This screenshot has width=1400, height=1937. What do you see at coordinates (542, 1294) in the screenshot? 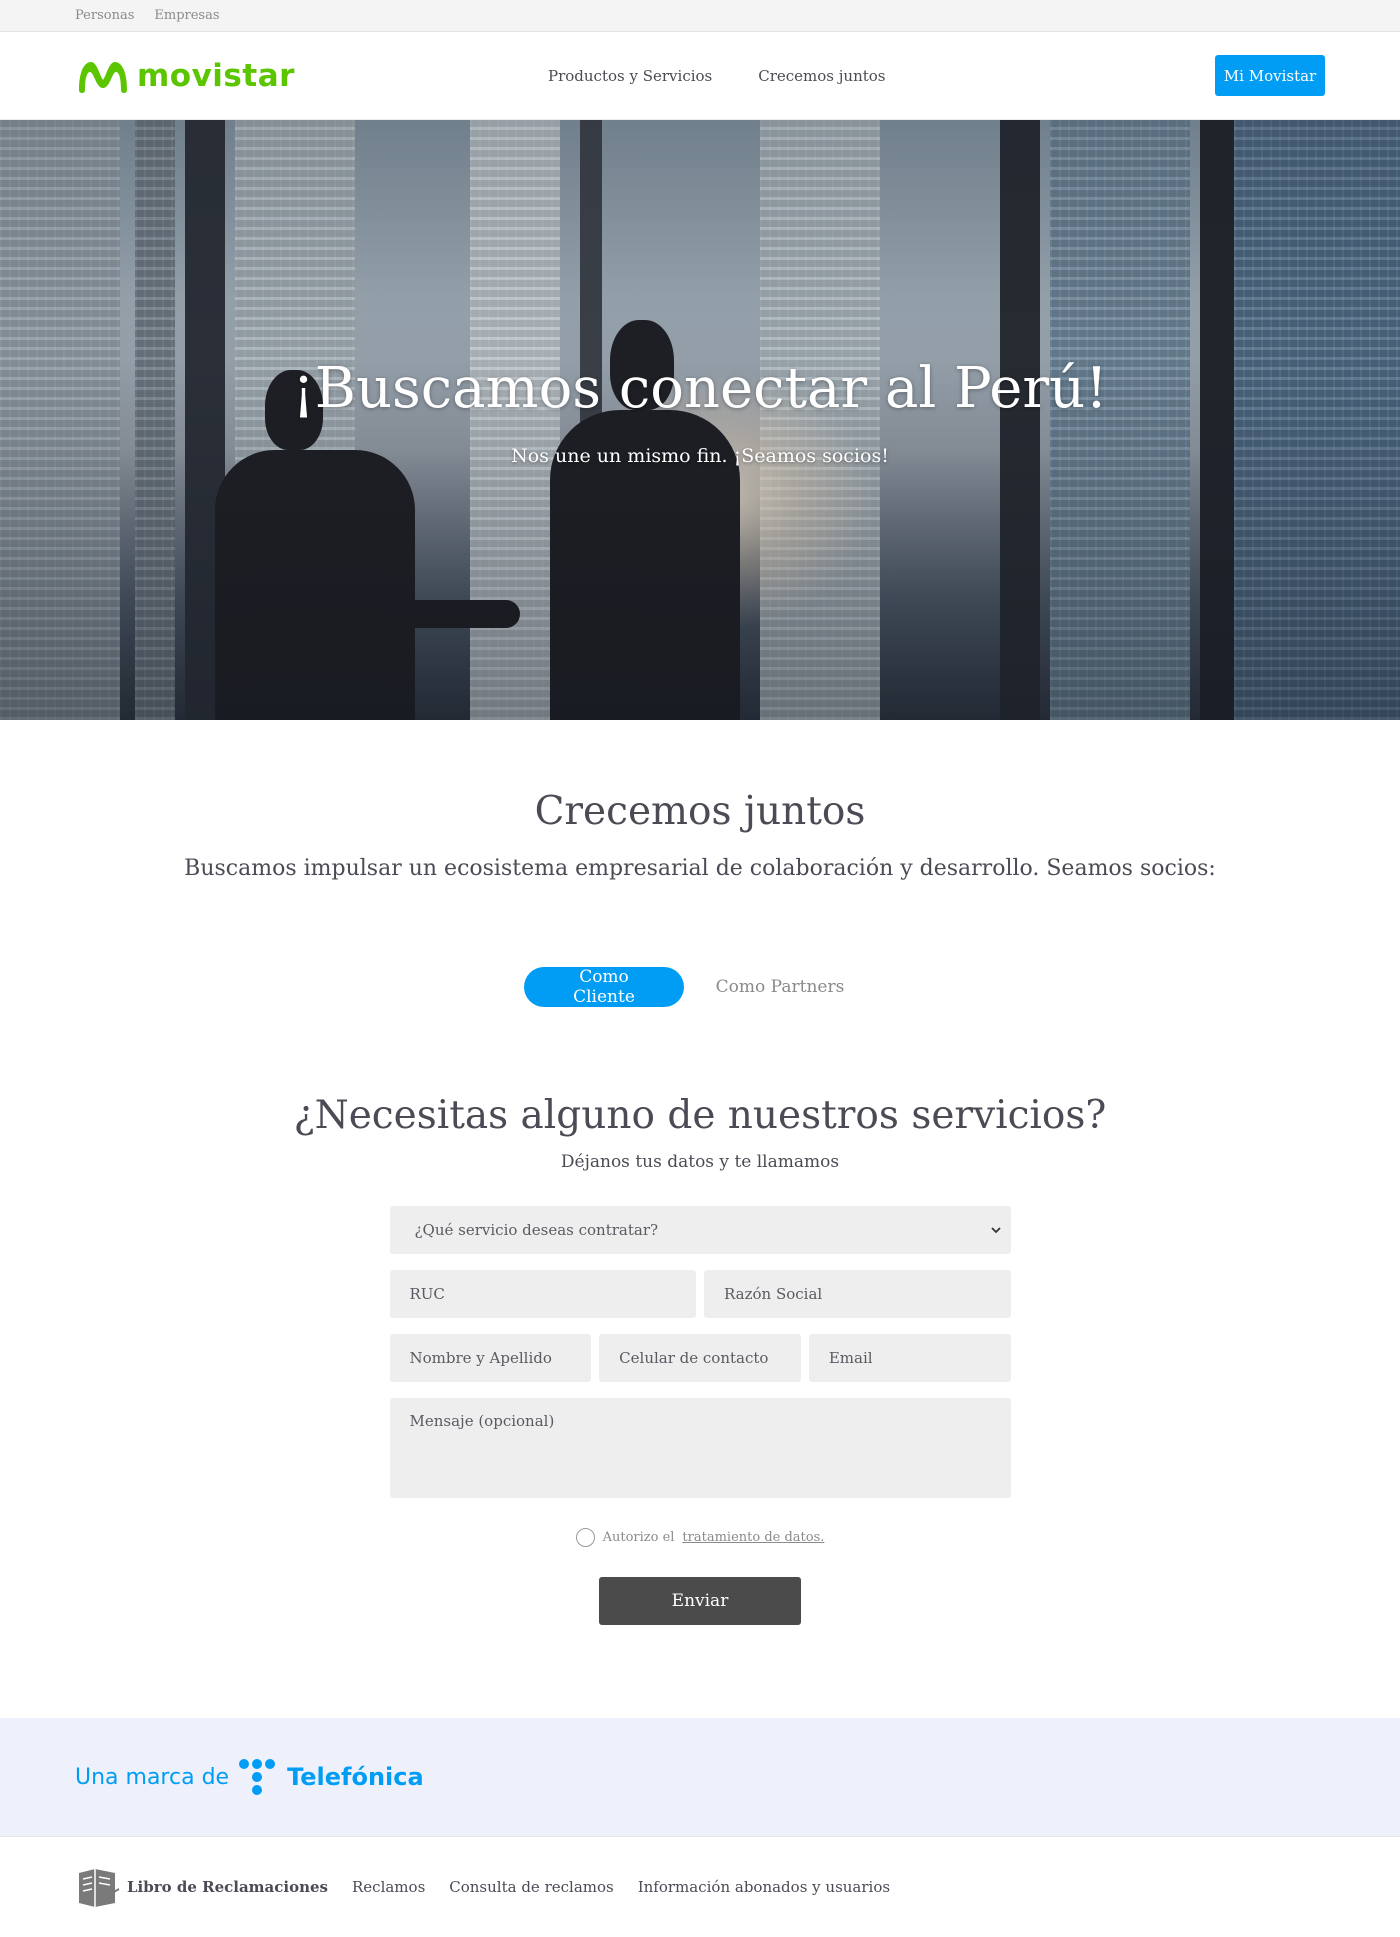
I see `ruc-field: RUC` at bounding box center [542, 1294].